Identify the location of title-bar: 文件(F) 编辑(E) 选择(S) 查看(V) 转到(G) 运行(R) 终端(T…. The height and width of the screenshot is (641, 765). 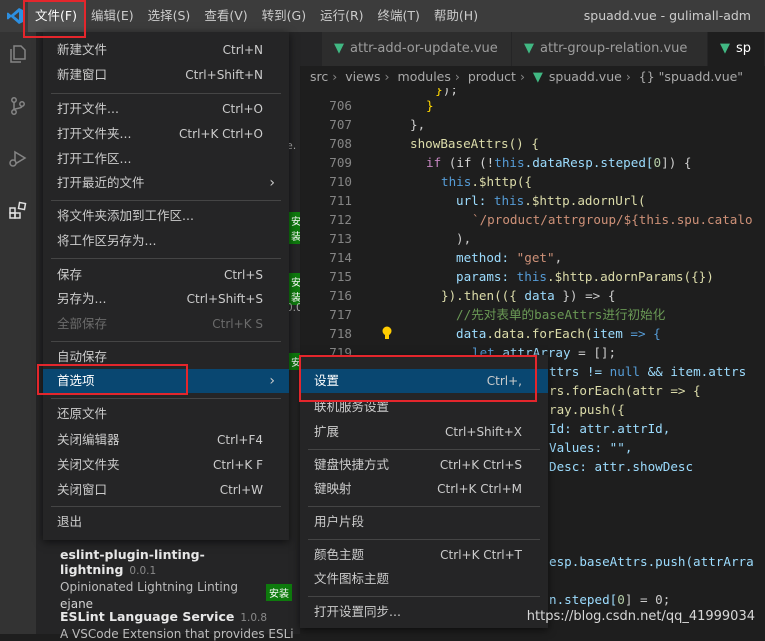
(382, 16).